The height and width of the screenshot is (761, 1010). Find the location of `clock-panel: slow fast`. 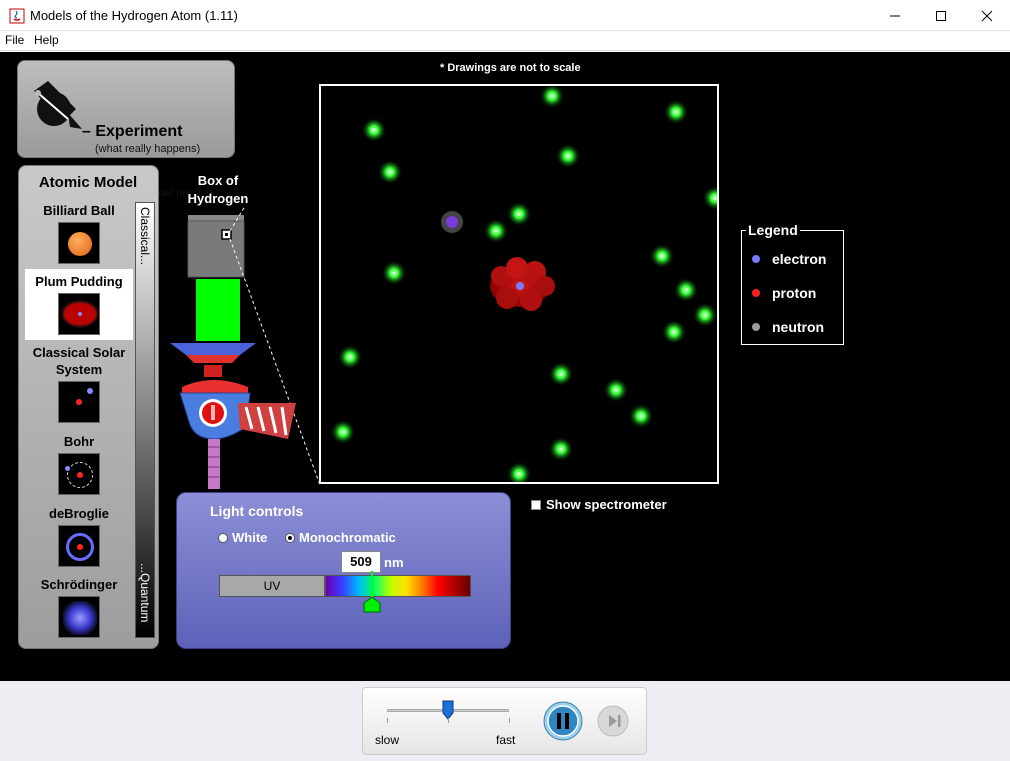

clock-panel: slow fast is located at coordinates (504, 721).